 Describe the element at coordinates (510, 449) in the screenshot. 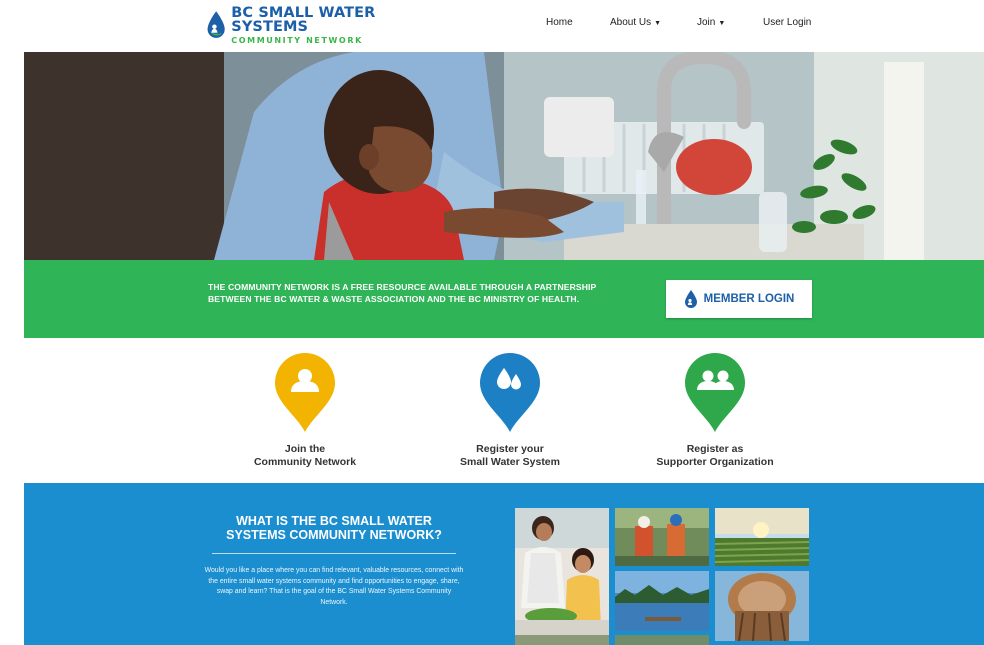

I see `register-system-line1: Register your` at that location.